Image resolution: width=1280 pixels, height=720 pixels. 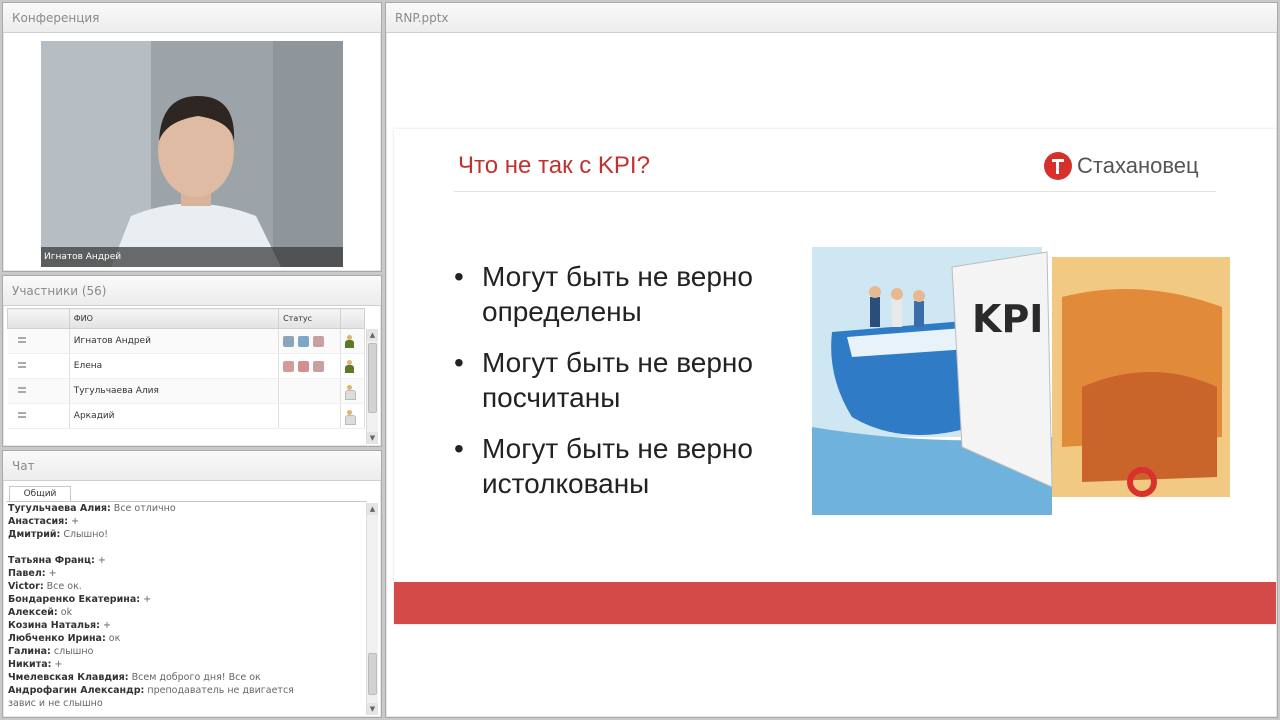 What do you see at coordinates (289, 341) in the screenshot?
I see `microphone-icon` at bounding box center [289, 341].